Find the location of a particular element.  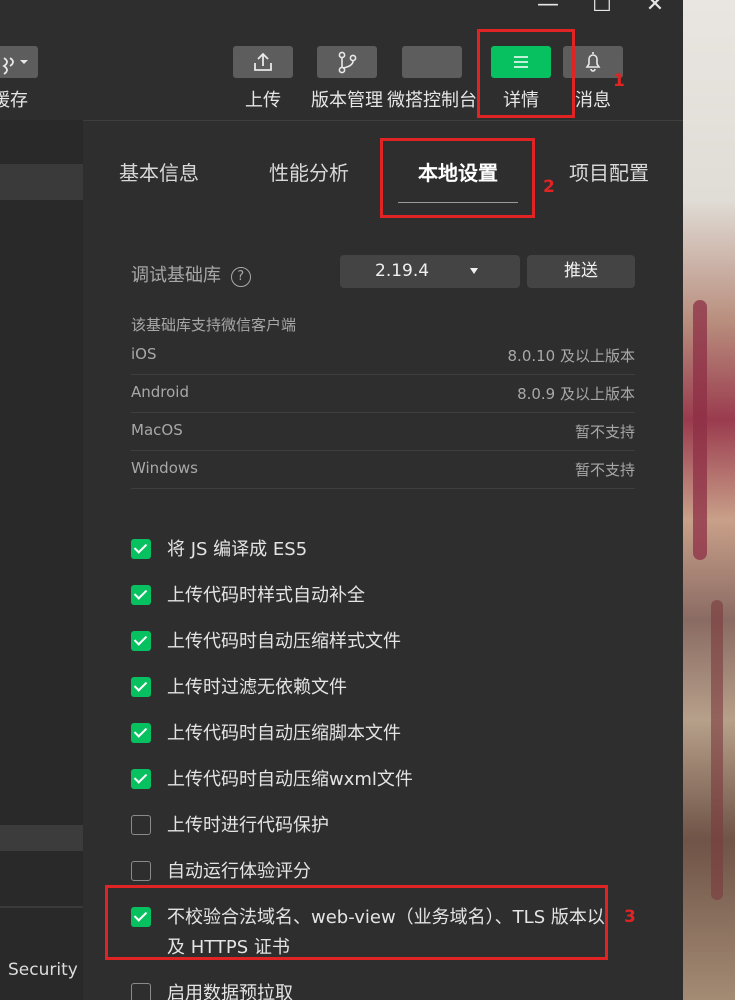

close-icon: ✕ is located at coordinates (655, 10).